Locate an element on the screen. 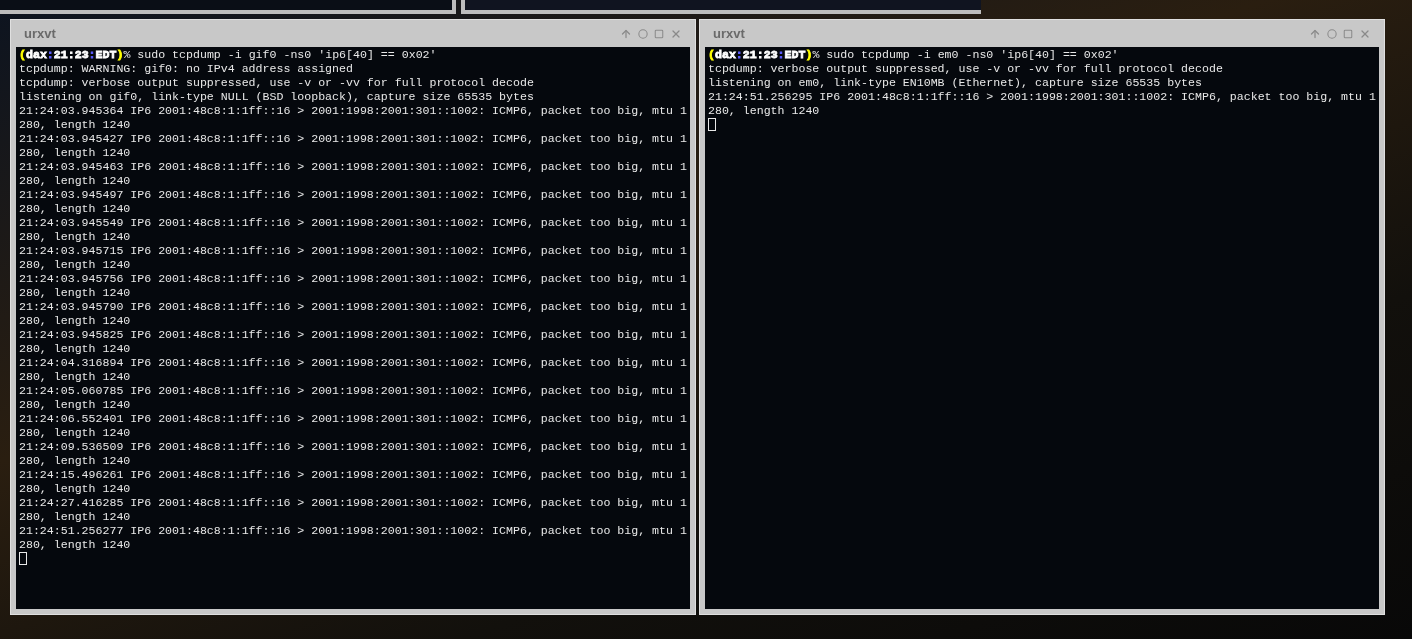 The image size is (1412, 639). output-line: 21:24:03.945549 IP6 2001:48c8:1:1ff::16 > 2001:1998:2001:301::1002: ICMP6, packet too big, mtu 1 is located at coordinates (353, 223).